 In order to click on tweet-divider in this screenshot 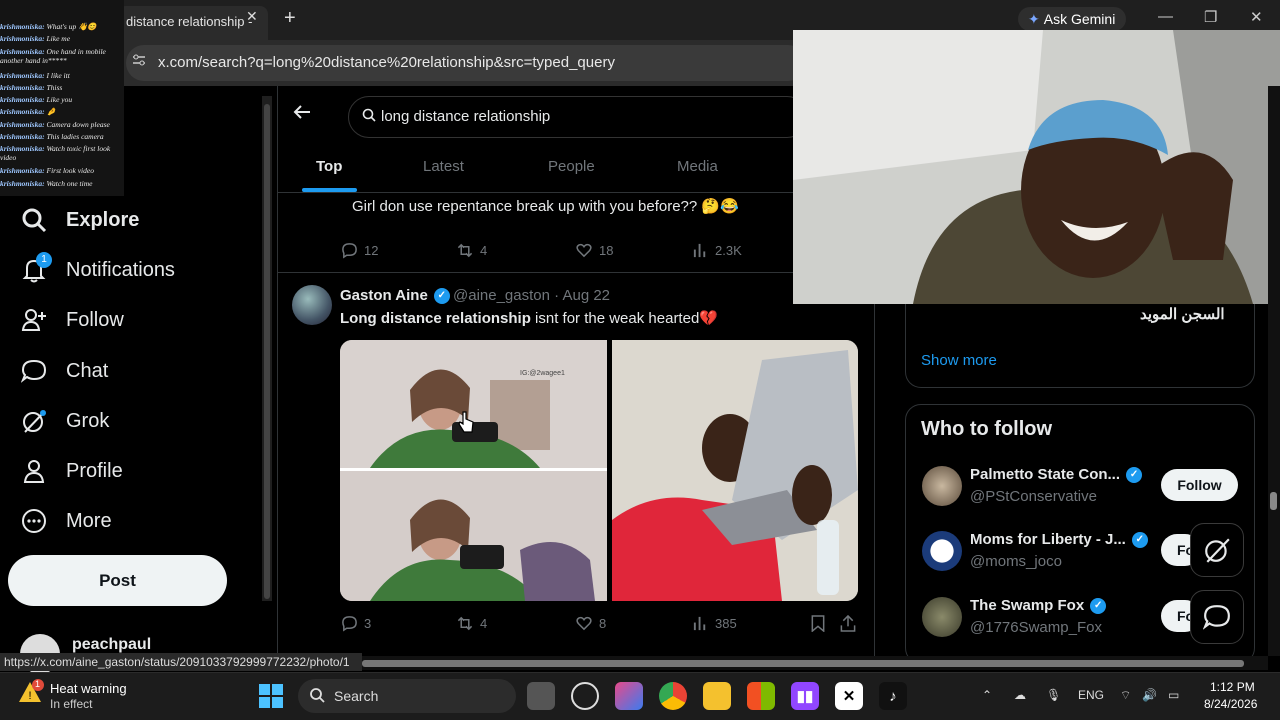, I will do `click(576, 272)`.